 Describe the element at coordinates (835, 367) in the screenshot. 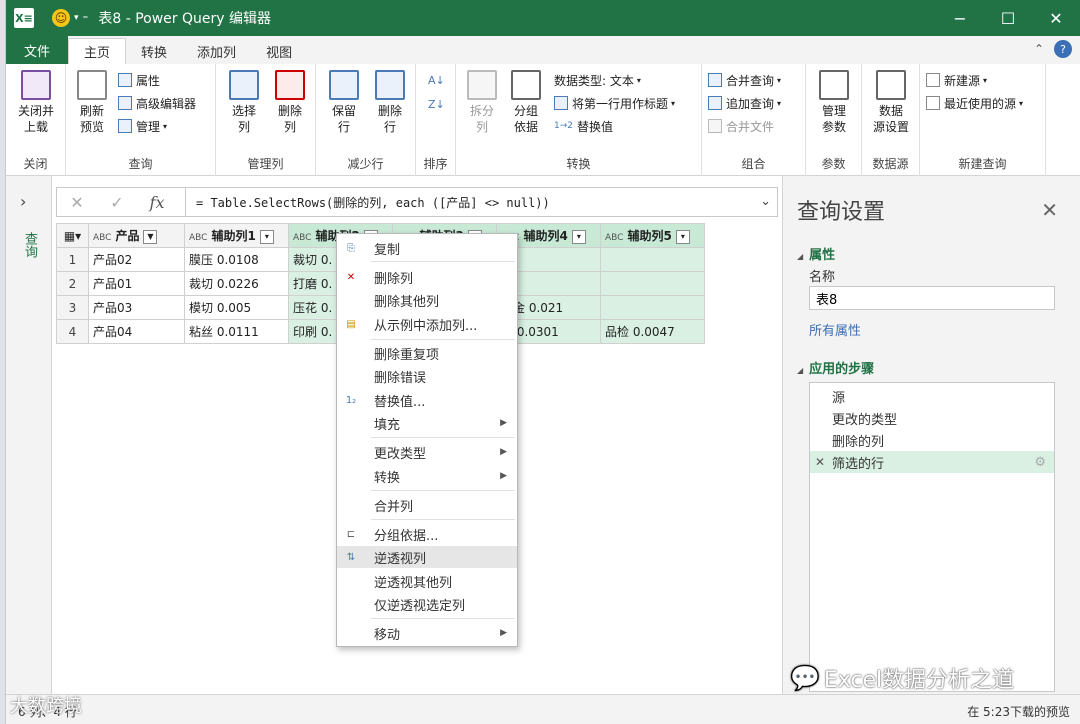

I see `applied-steps-section-header: ◢ 应用的步骤` at that location.